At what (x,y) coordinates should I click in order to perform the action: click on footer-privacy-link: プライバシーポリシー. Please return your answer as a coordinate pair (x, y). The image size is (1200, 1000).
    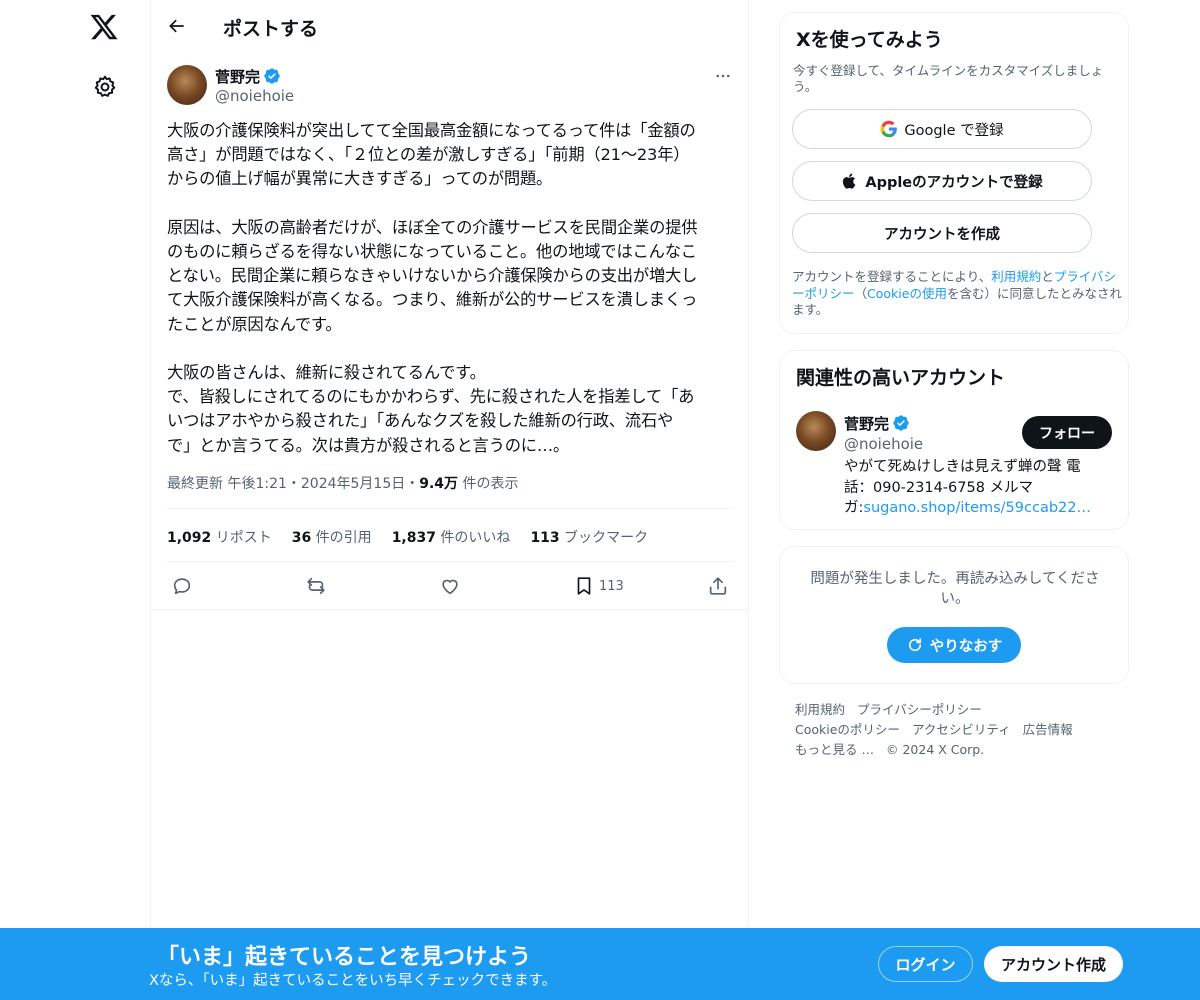
    Looking at the image, I should click on (919, 709).